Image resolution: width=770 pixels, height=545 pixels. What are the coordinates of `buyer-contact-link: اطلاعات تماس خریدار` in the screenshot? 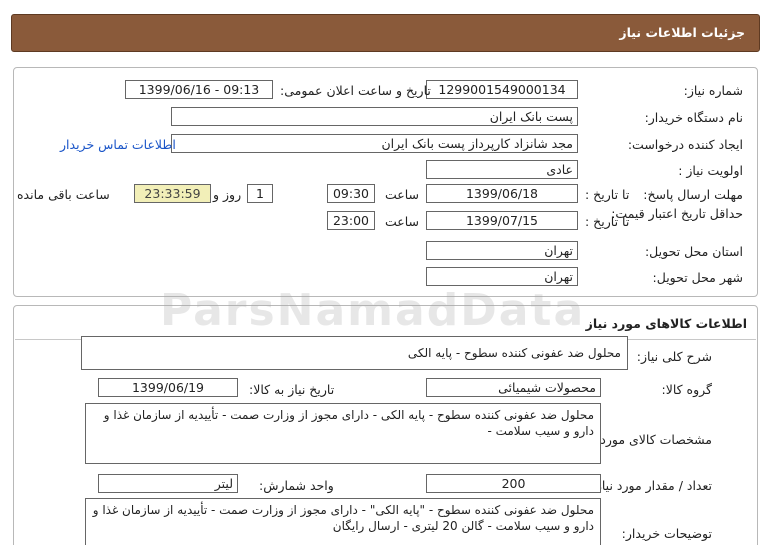 It's located at (118, 144).